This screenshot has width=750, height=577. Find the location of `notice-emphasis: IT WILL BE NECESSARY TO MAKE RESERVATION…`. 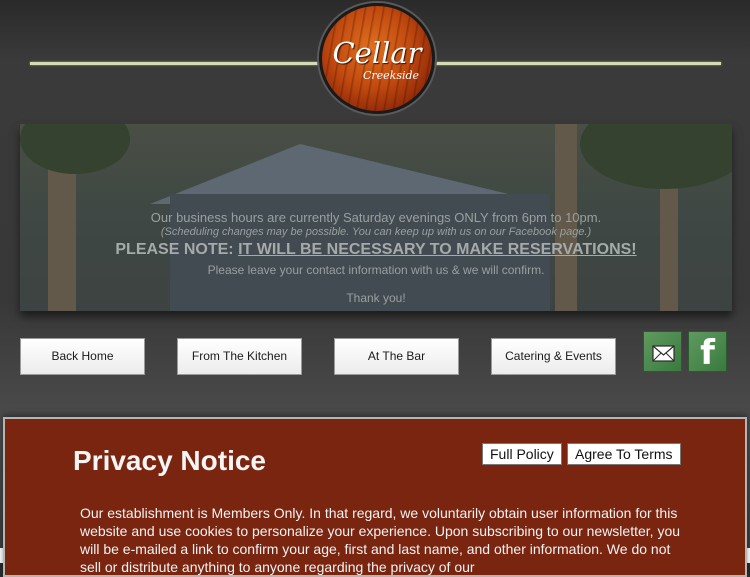

notice-emphasis: IT WILL BE NECESSARY TO MAKE RESERVATION… is located at coordinates (437, 249).